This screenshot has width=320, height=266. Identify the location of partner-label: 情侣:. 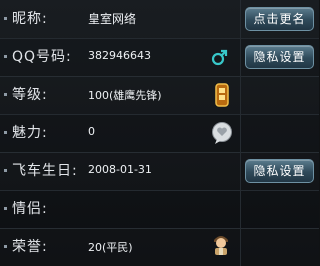
(30, 209).